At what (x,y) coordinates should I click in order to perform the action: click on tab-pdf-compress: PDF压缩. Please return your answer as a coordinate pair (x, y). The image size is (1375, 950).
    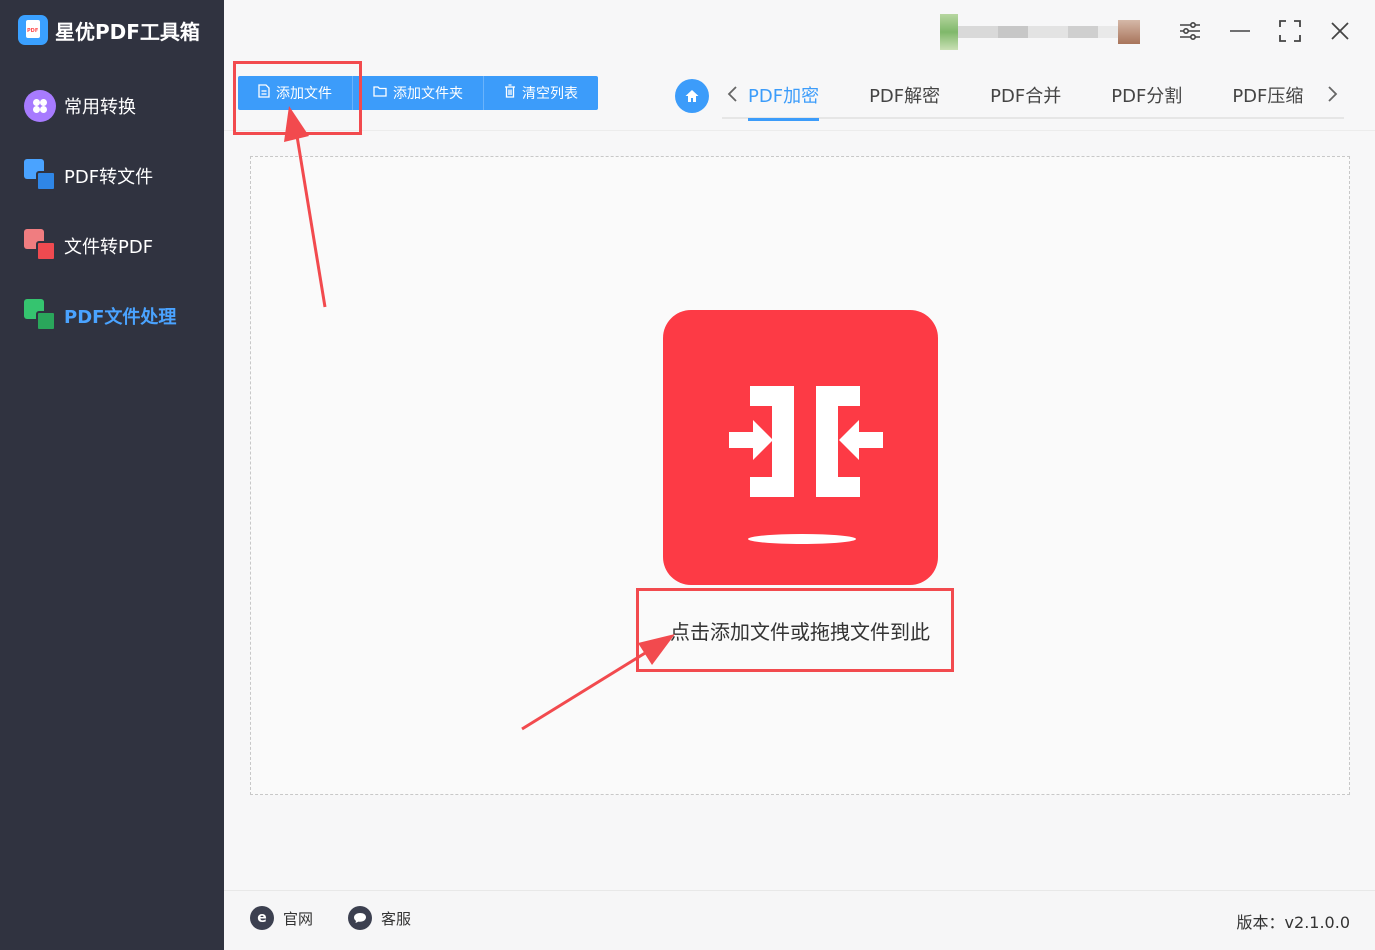
    Looking at the image, I should click on (1267, 98).